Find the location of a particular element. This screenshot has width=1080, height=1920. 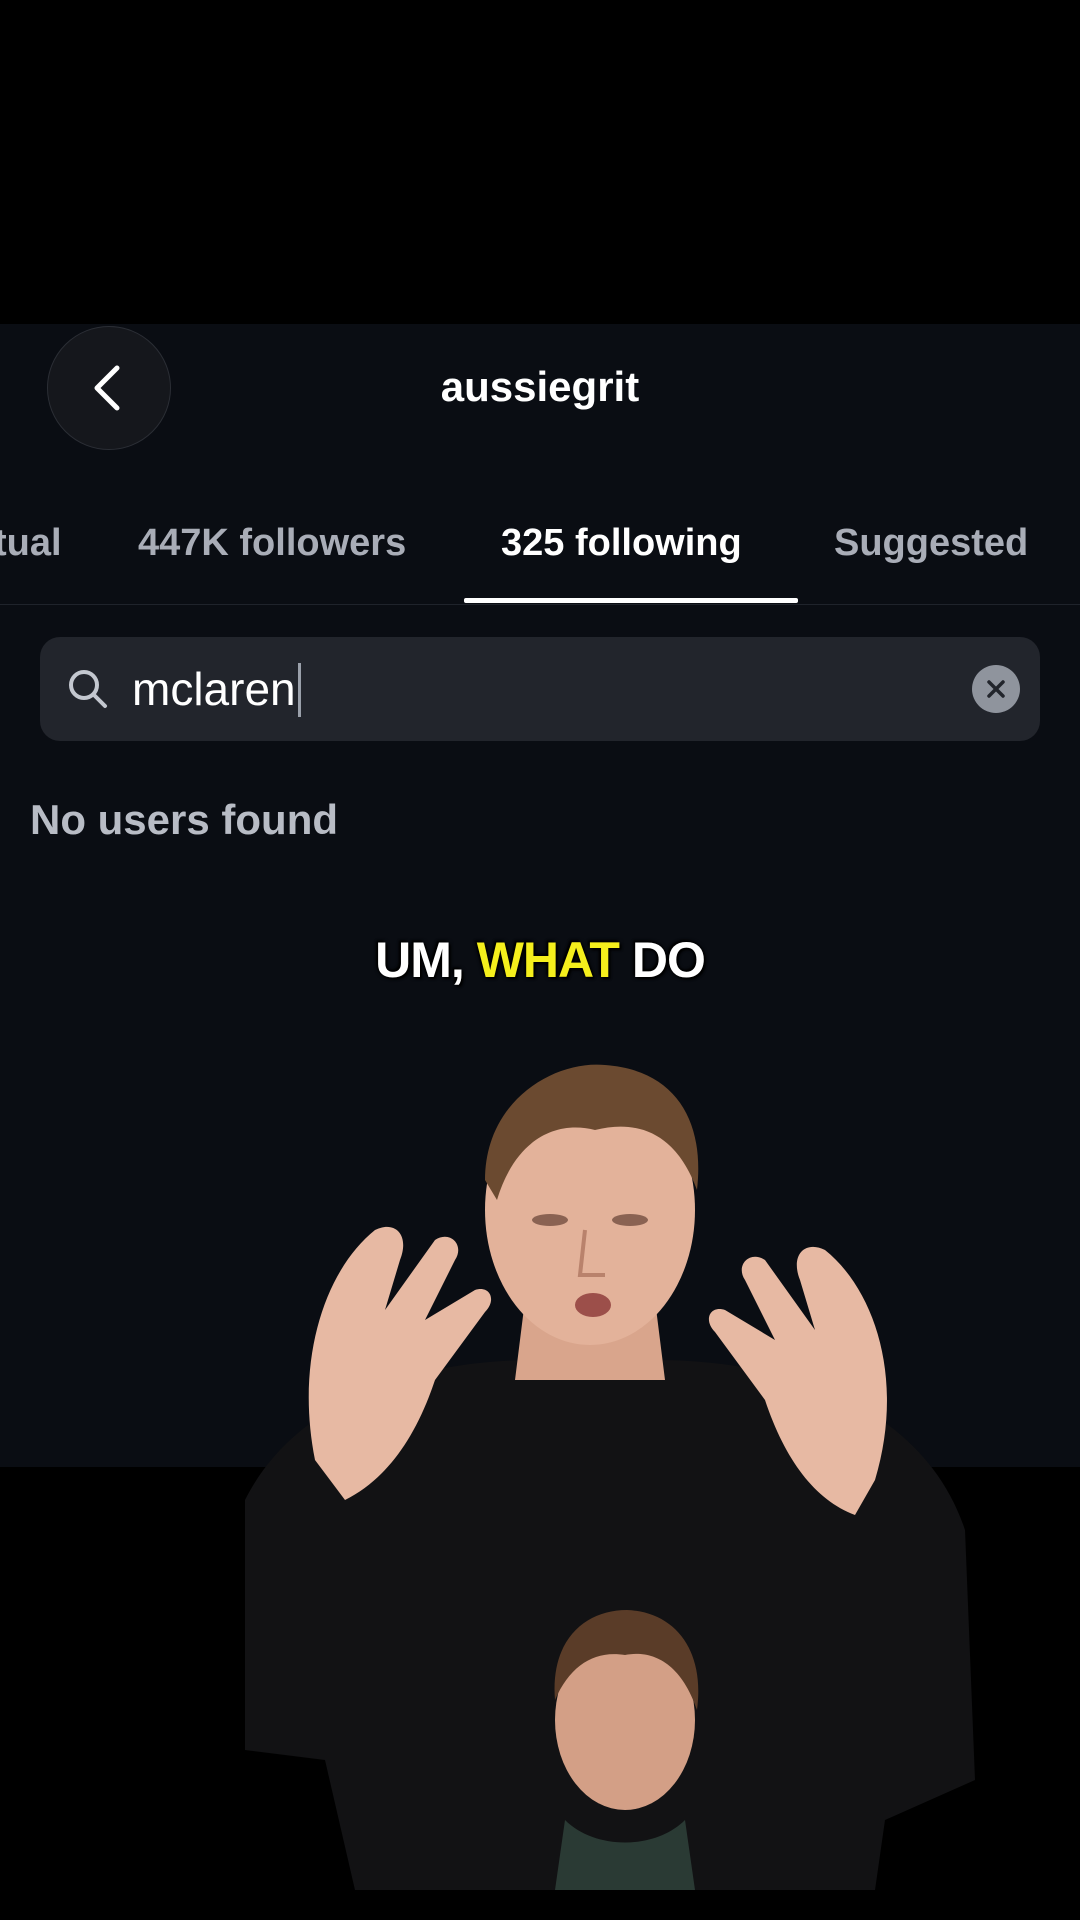

profile-username-title: aussiegrit is located at coordinates (540, 386).